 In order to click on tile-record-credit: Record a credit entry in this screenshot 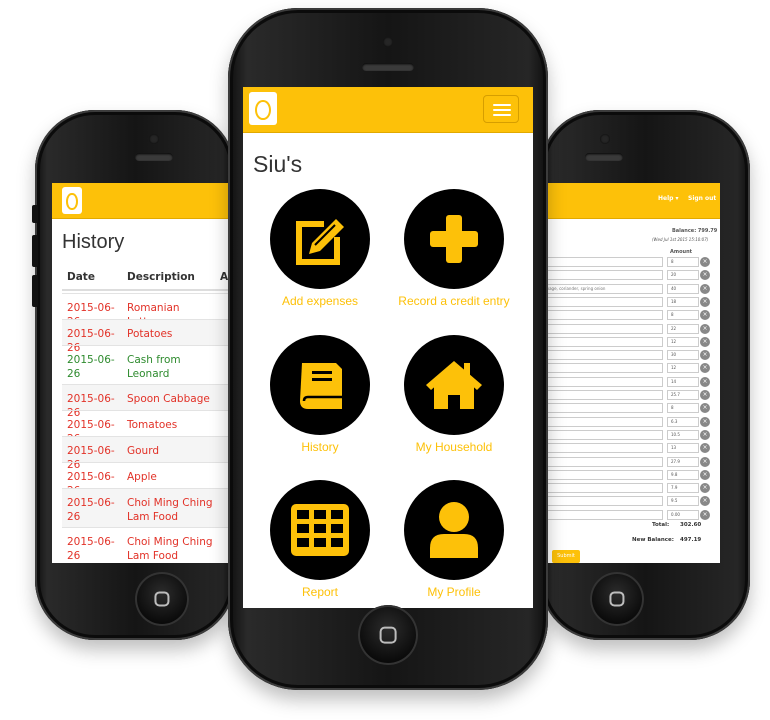, I will do `click(454, 248)`.